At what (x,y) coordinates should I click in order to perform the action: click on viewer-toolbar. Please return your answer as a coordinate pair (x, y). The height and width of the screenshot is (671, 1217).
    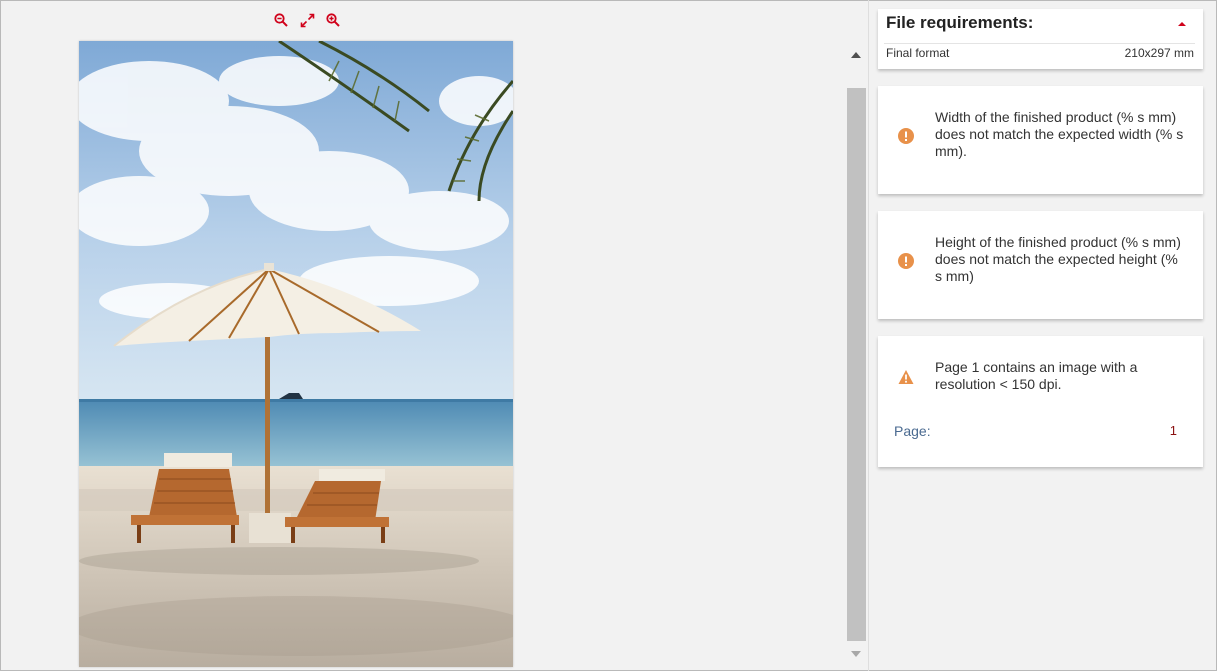
    Looking at the image, I should click on (307, 21).